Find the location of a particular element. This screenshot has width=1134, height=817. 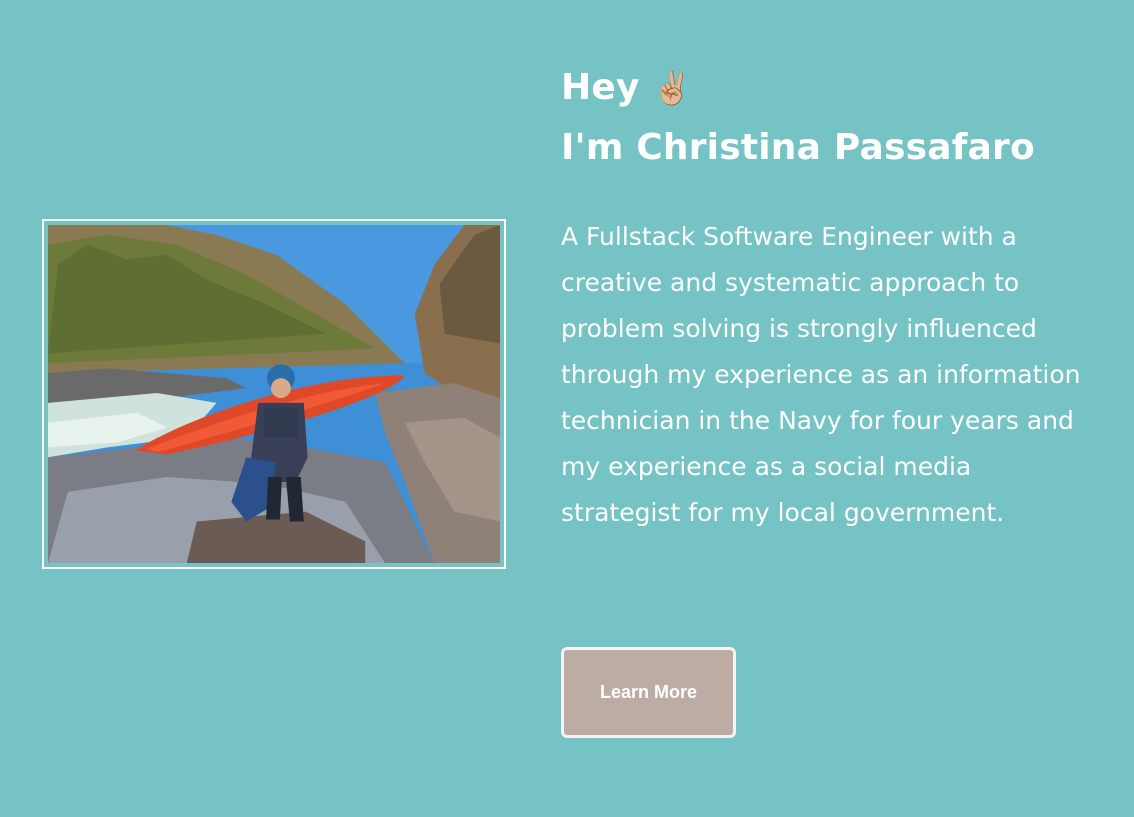

learn-more-button: Learn More is located at coordinates (648, 692).